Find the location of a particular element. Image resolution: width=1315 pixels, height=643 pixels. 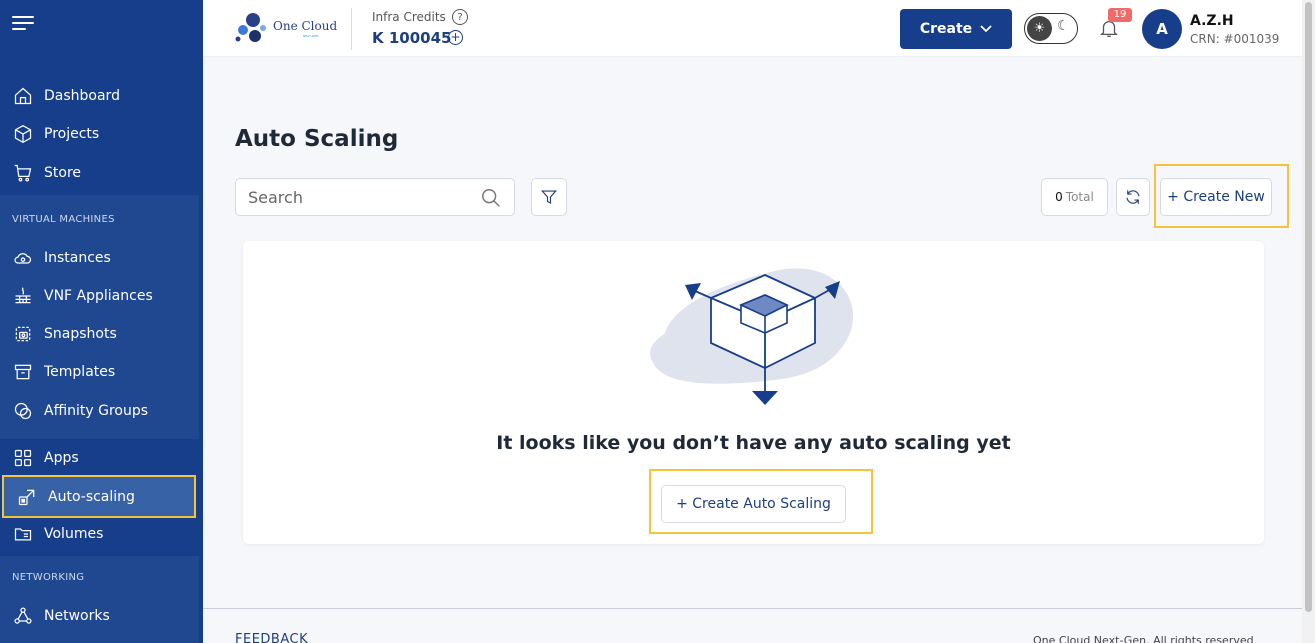

user-crn: CRN: #001039 is located at coordinates (1235, 39).